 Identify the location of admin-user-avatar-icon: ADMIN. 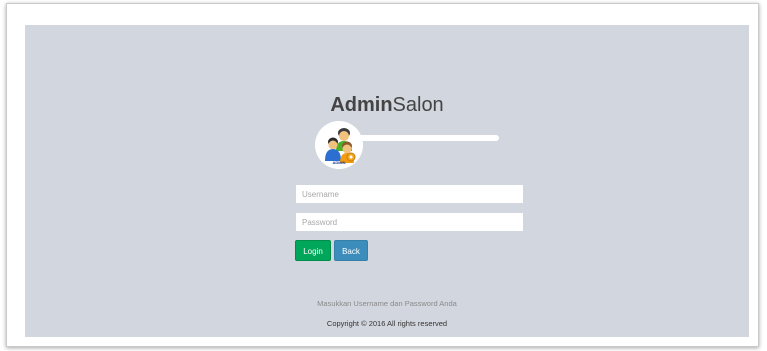
(339, 145).